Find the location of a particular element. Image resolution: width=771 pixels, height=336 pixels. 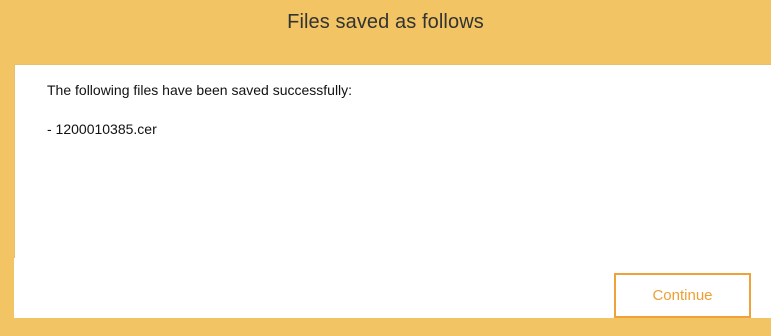

saved-files-list: - 1200010385.cer is located at coordinates (102, 129).